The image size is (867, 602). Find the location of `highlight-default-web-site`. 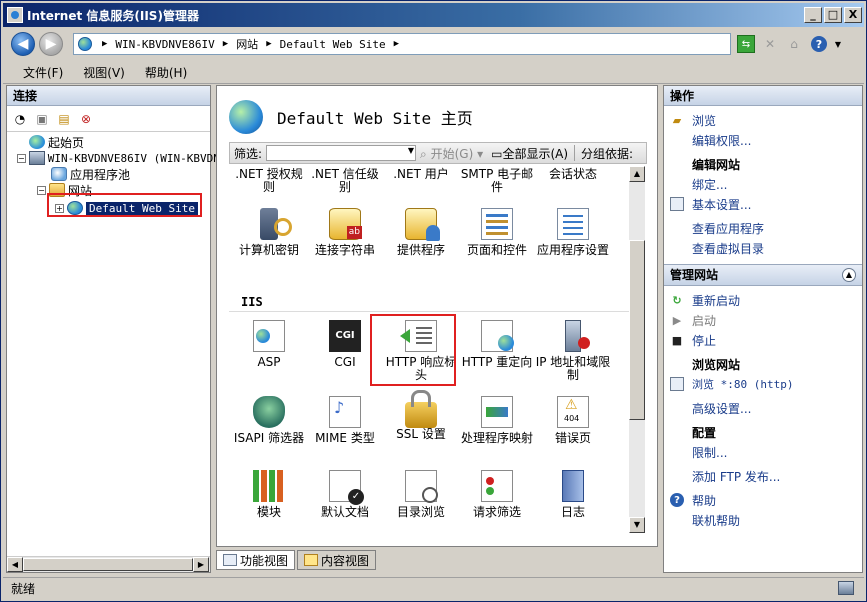

highlight-default-web-site is located at coordinates (124, 205).